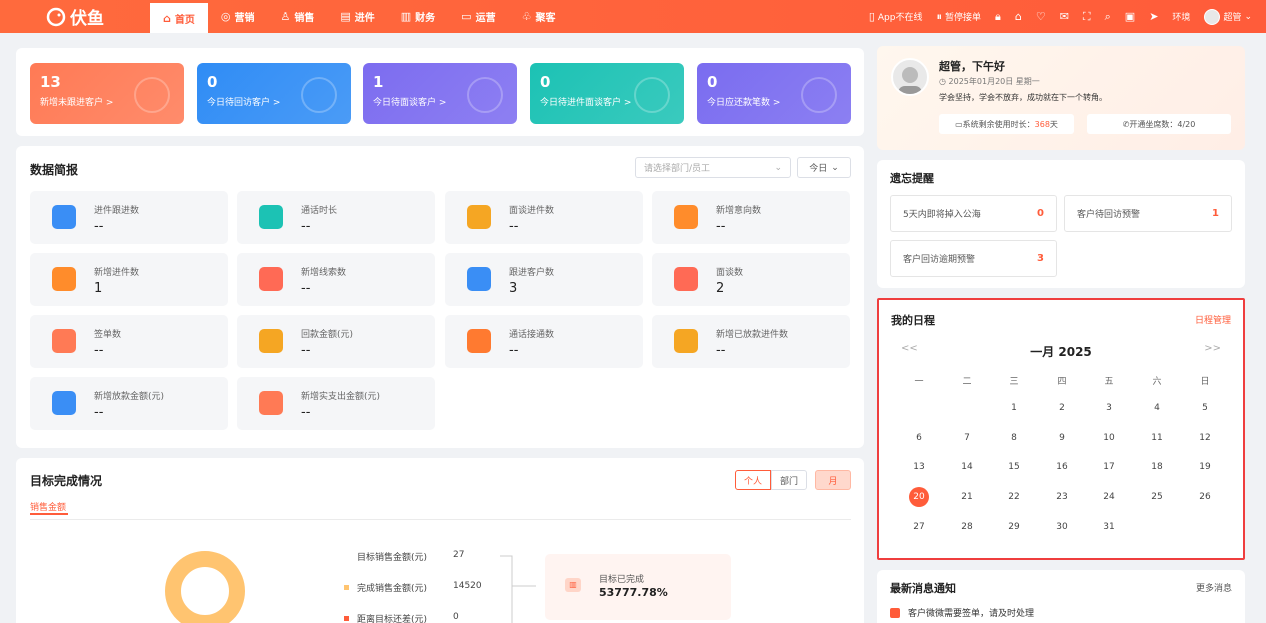 The height and width of the screenshot is (623, 1266). Describe the element at coordinates (129, 403) in the screenshot. I see `metric-card: 新增放款金额(元) --` at that location.